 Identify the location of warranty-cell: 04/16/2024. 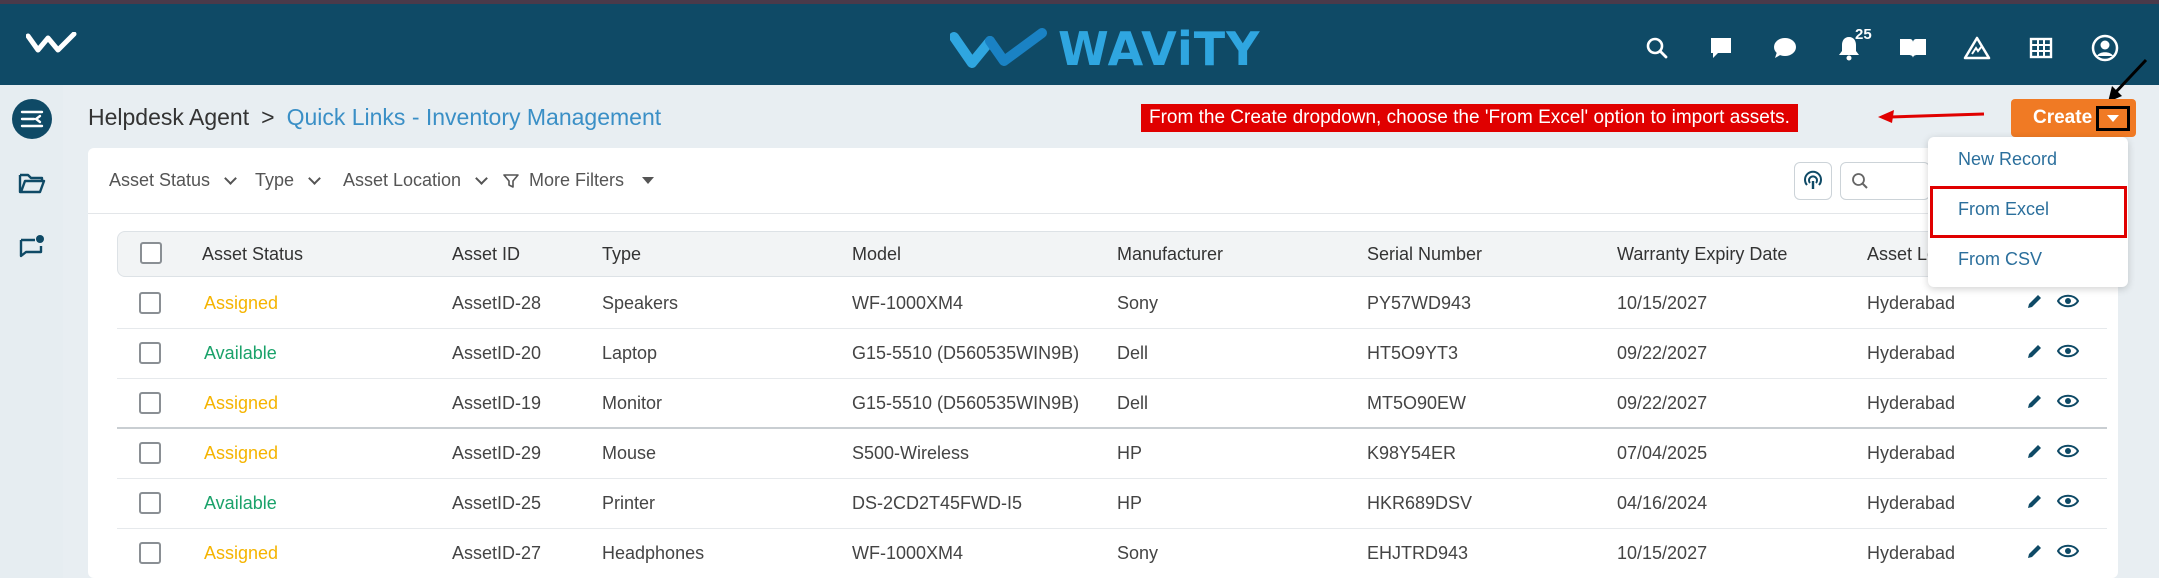
(1662, 503).